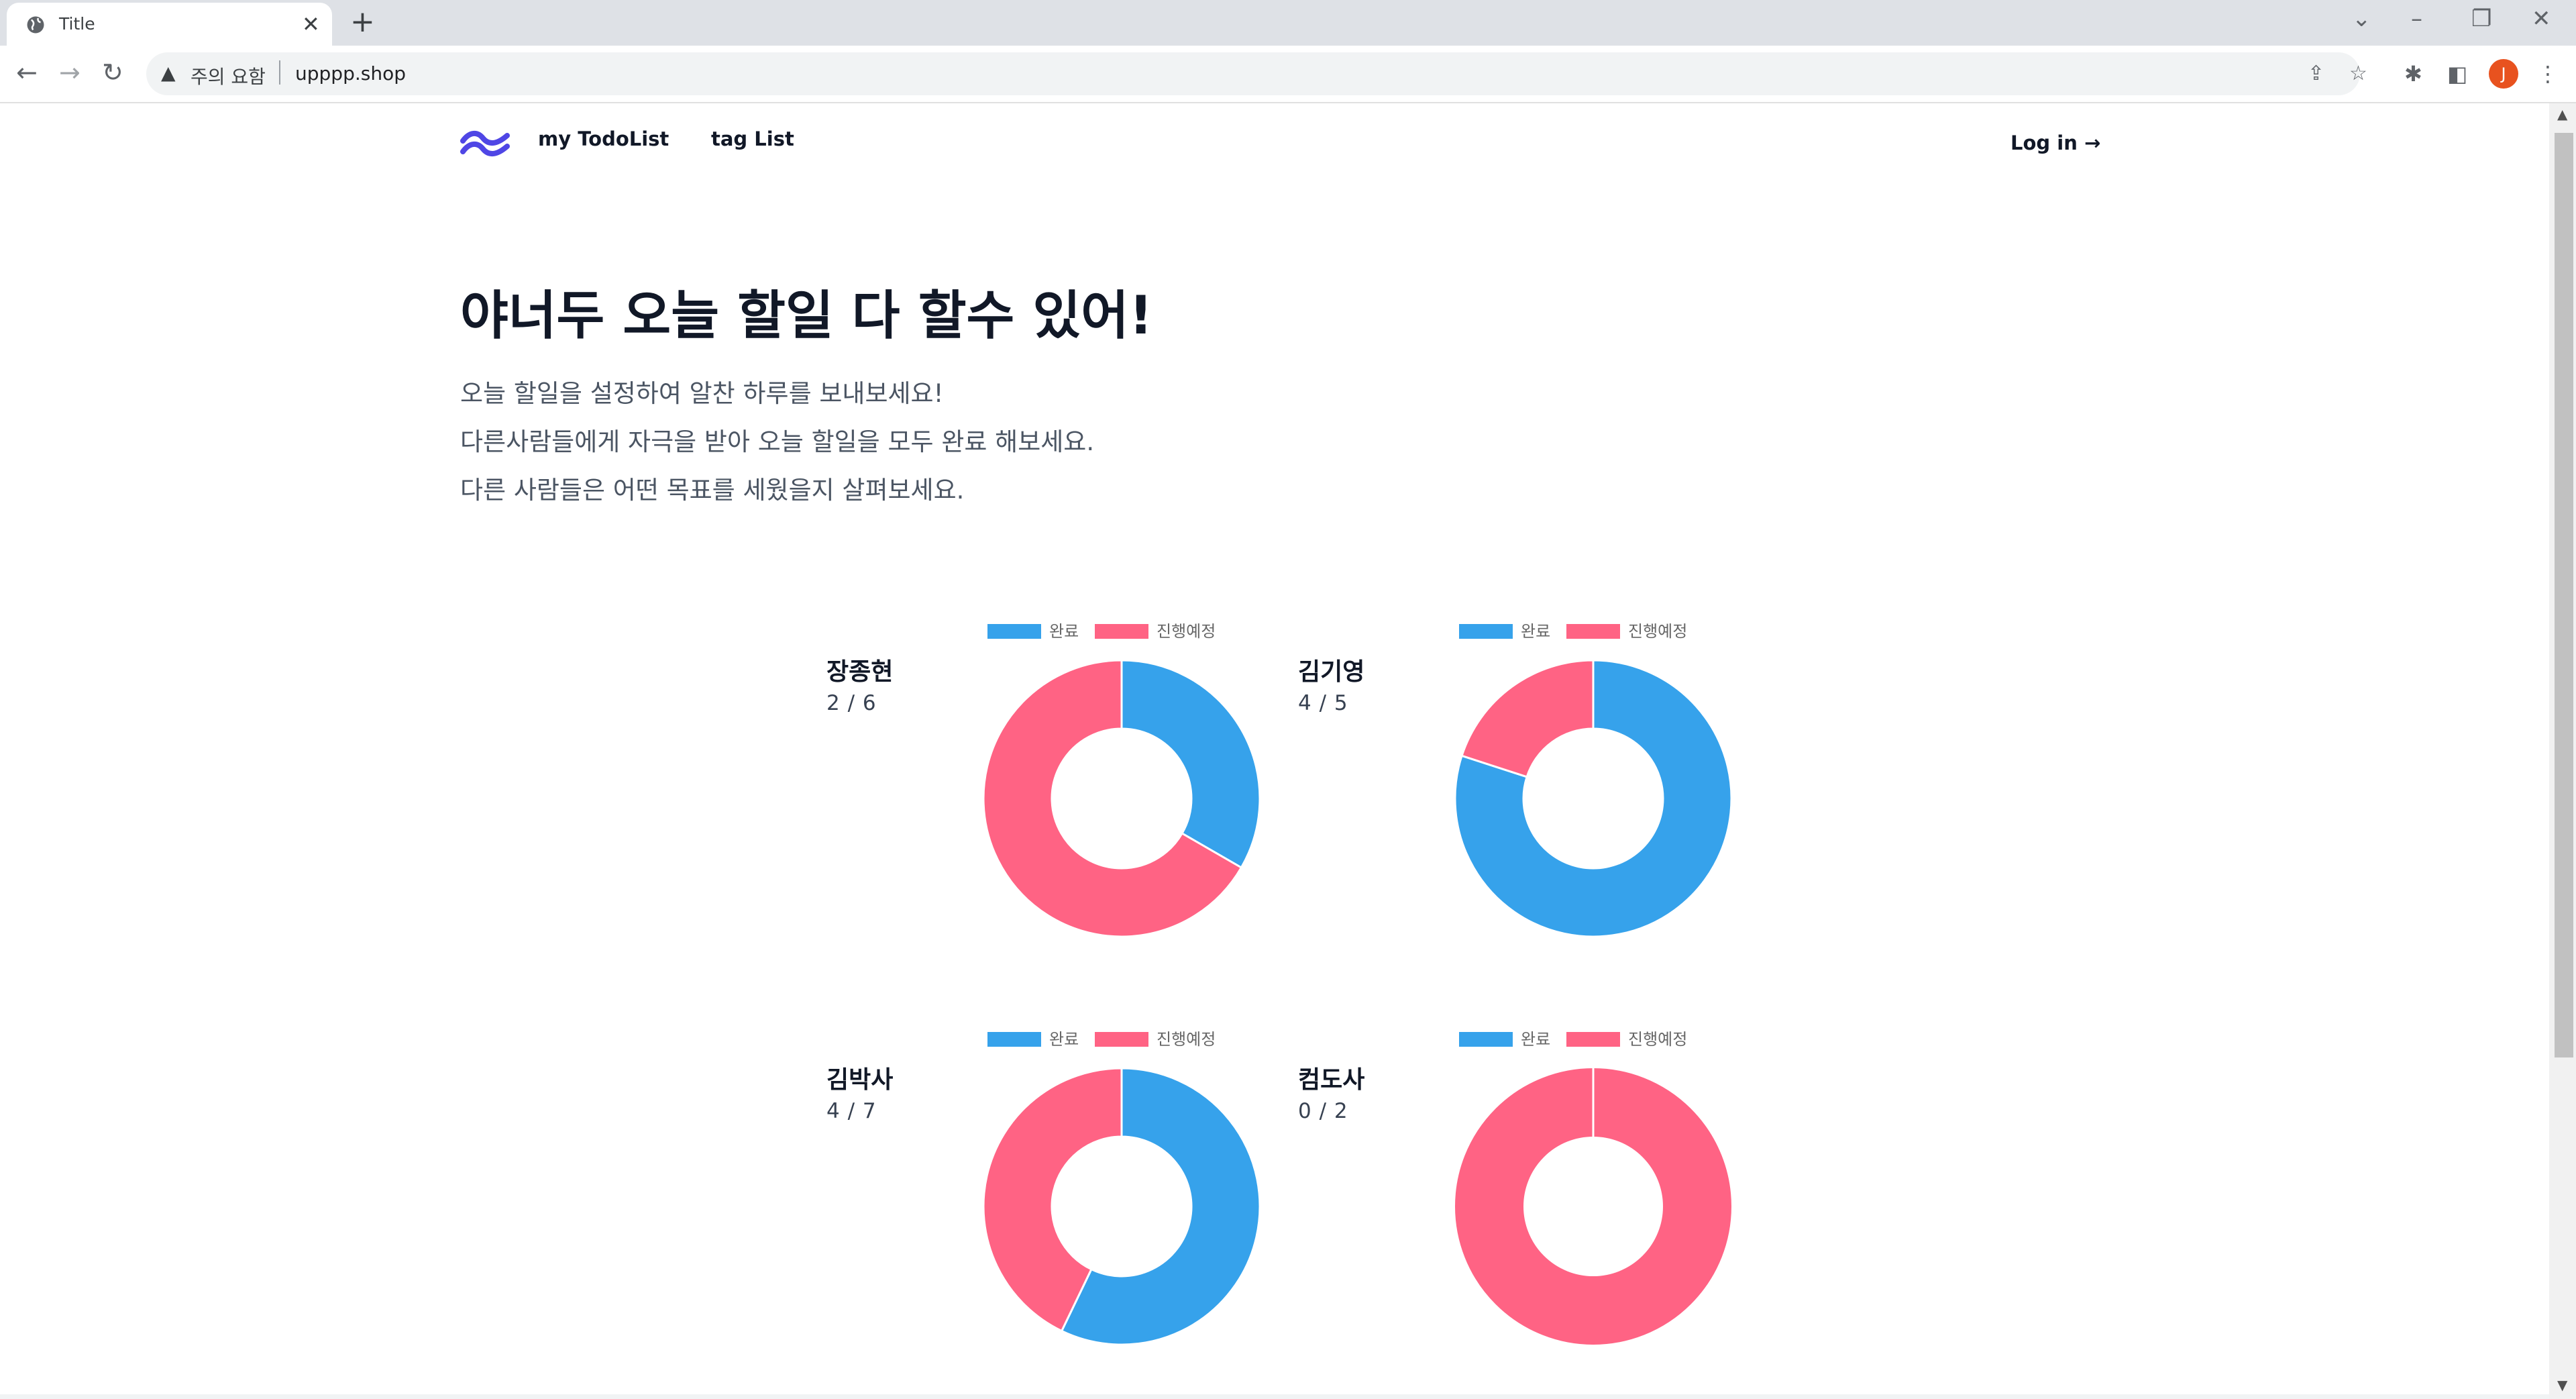 This screenshot has height=1399, width=2576. Describe the element at coordinates (2413, 73) in the screenshot. I see `extensions-icon: ✱` at that location.